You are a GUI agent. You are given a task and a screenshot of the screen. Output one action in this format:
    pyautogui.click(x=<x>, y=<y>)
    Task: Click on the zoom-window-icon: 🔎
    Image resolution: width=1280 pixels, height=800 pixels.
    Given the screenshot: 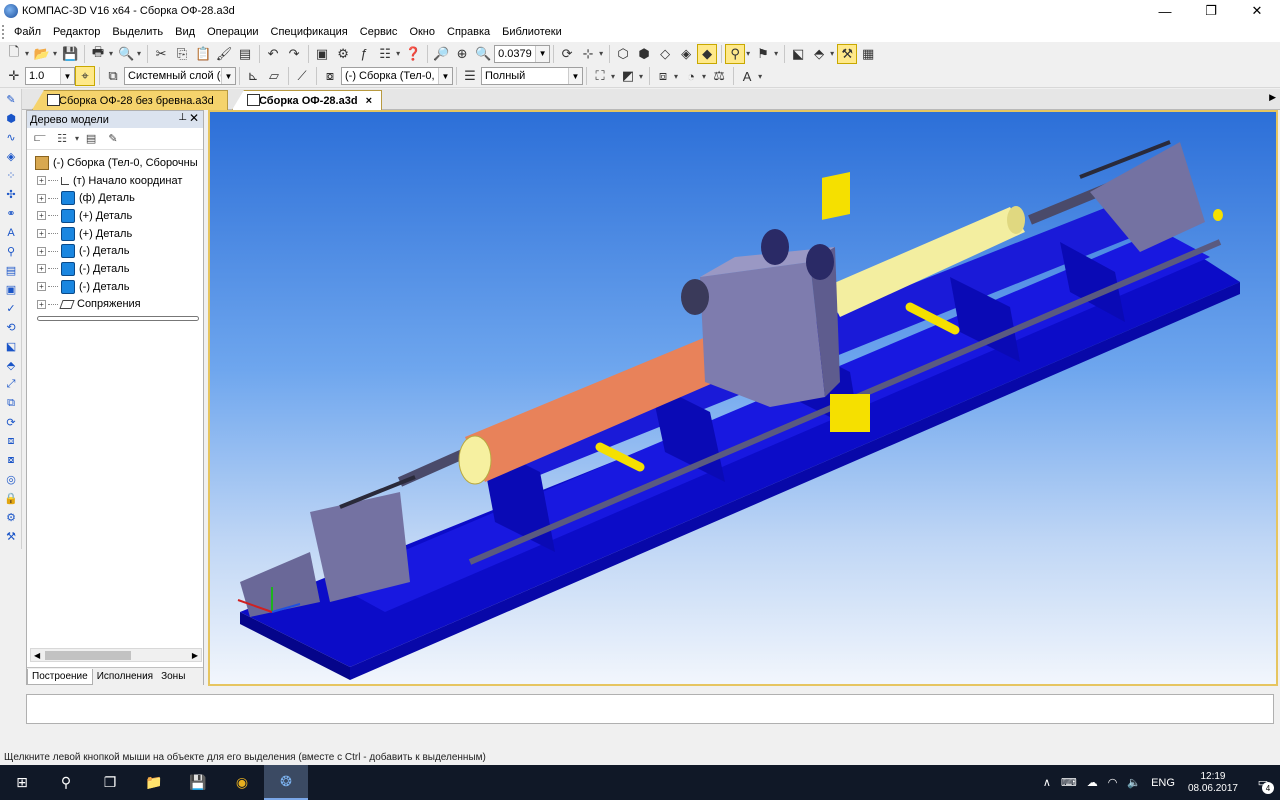 What is the action you would take?
    pyautogui.click(x=441, y=54)
    